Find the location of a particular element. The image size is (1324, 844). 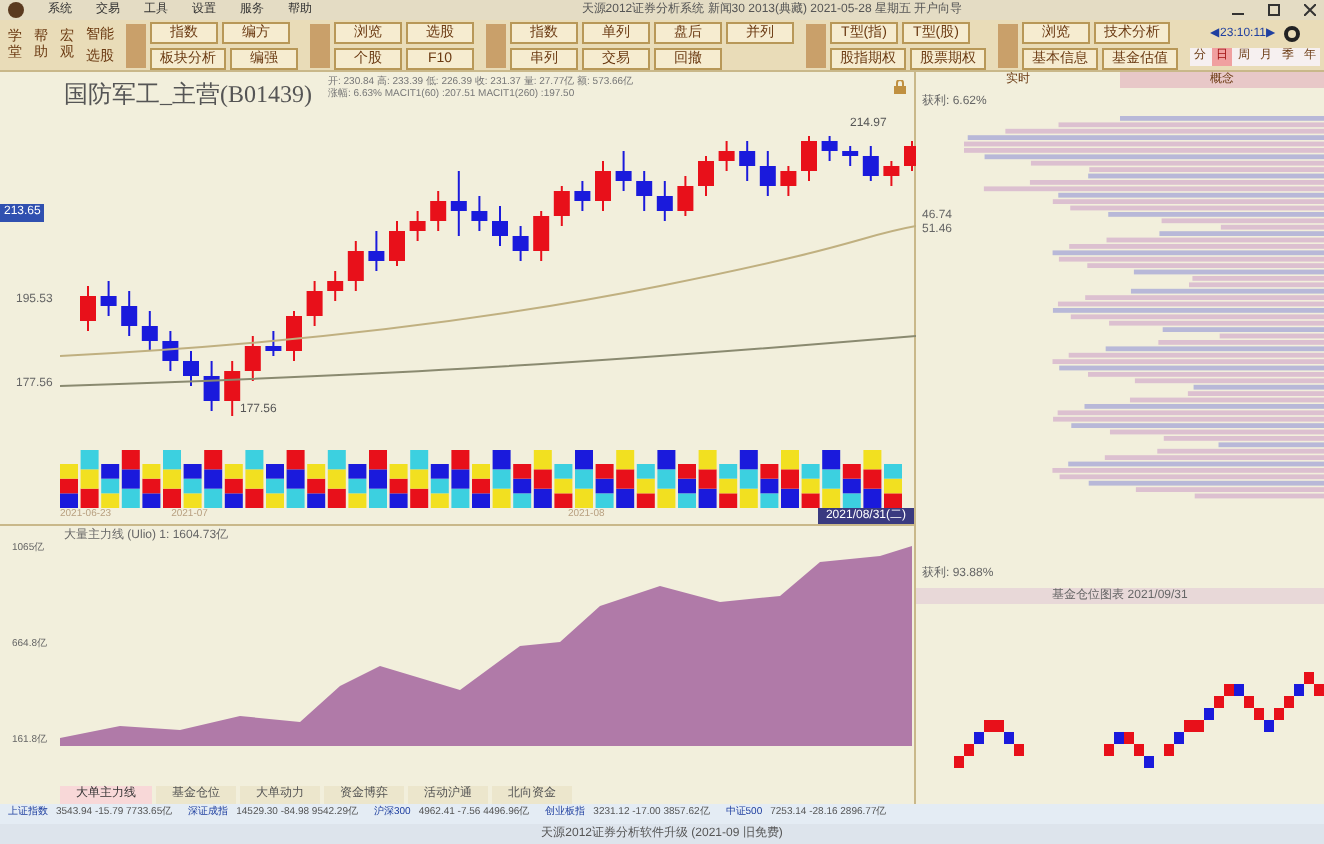

app-logo-icon is located at coordinates (16, 10).